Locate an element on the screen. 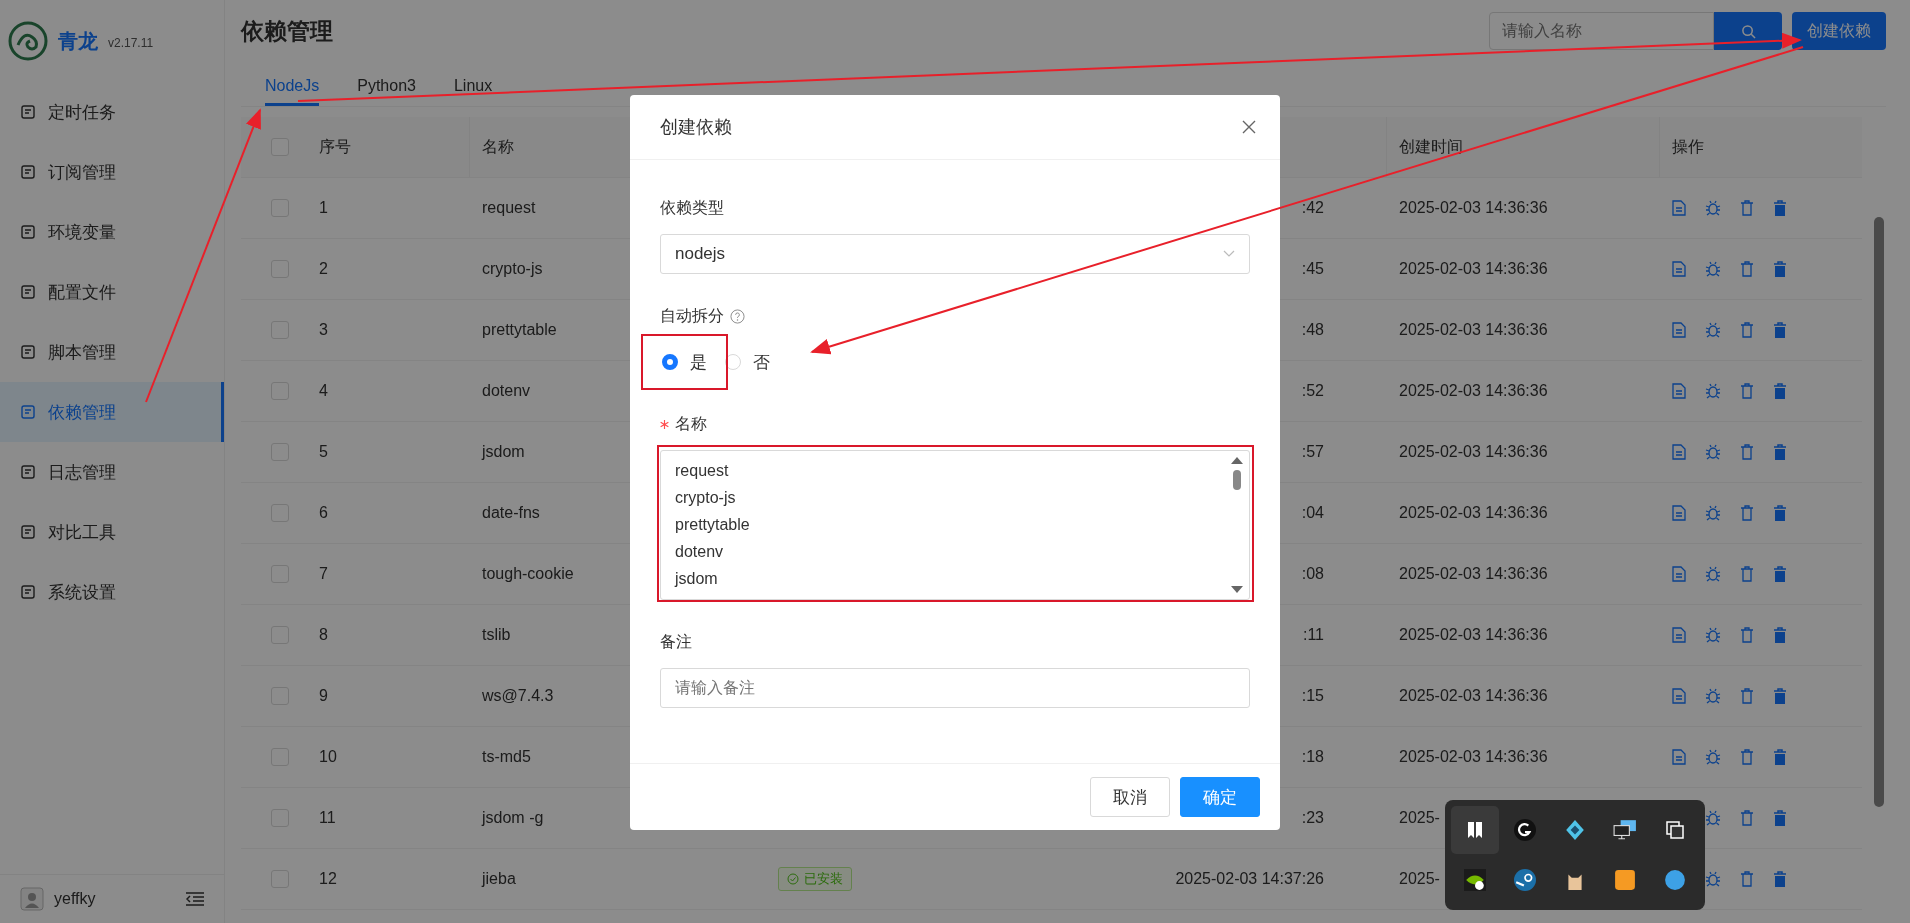 This screenshot has width=1910, height=923. select-field: nodejs is located at coordinates (955, 254).